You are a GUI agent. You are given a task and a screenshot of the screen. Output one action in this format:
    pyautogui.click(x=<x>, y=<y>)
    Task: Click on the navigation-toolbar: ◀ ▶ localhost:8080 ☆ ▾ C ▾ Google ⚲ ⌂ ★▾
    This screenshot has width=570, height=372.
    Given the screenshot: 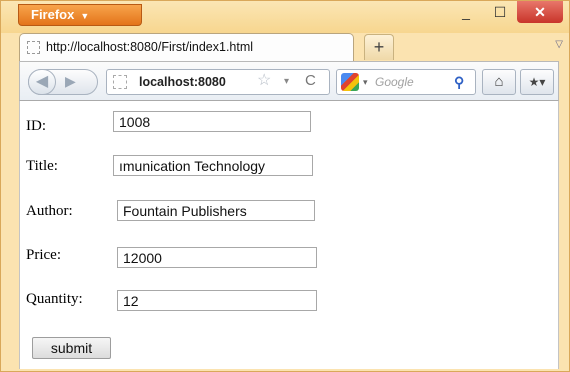 What is the action you would take?
    pyautogui.click(x=289, y=81)
    